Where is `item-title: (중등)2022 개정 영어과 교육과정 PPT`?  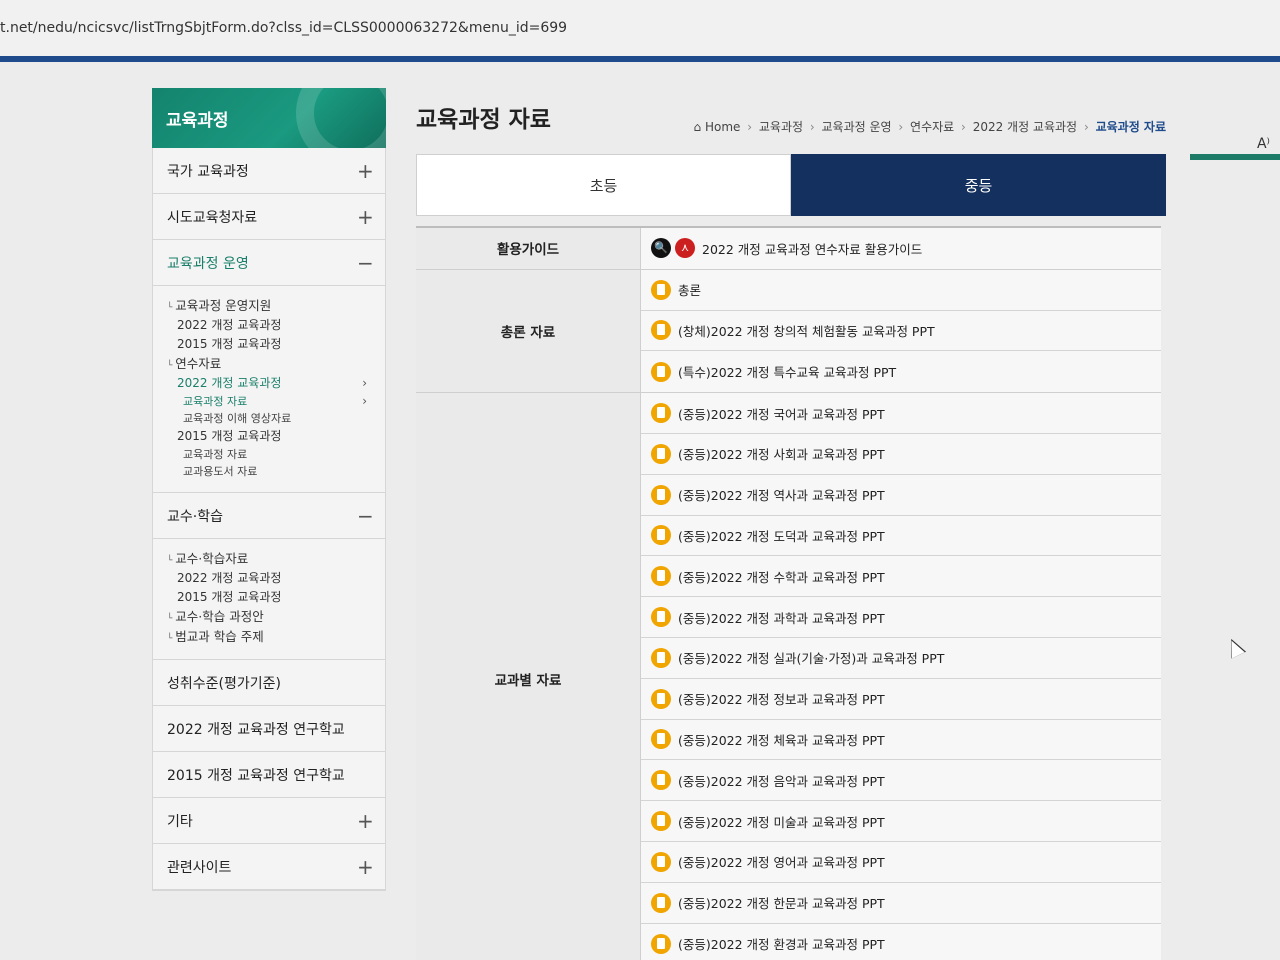 item-title: (중등)2022 개정 영어과 교육과정 PPT is located at coordinates (781, 861).